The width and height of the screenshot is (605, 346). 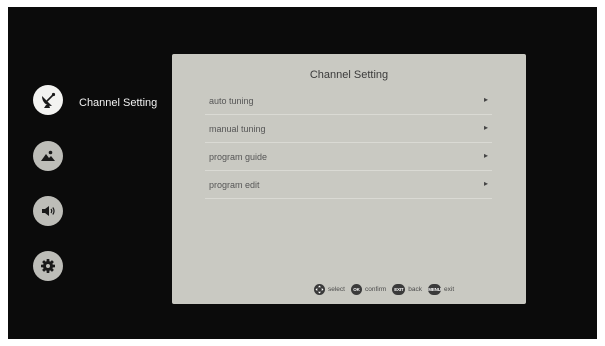 I want to click on hint-select: select, so click(x=329, y=289).